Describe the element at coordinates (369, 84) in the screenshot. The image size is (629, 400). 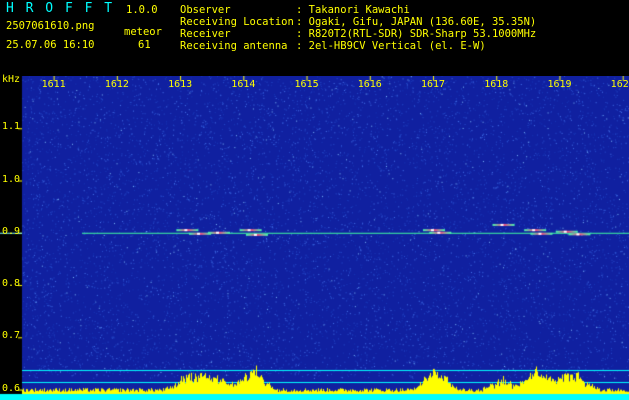
I see `x-tick-label: 1616` at that location.